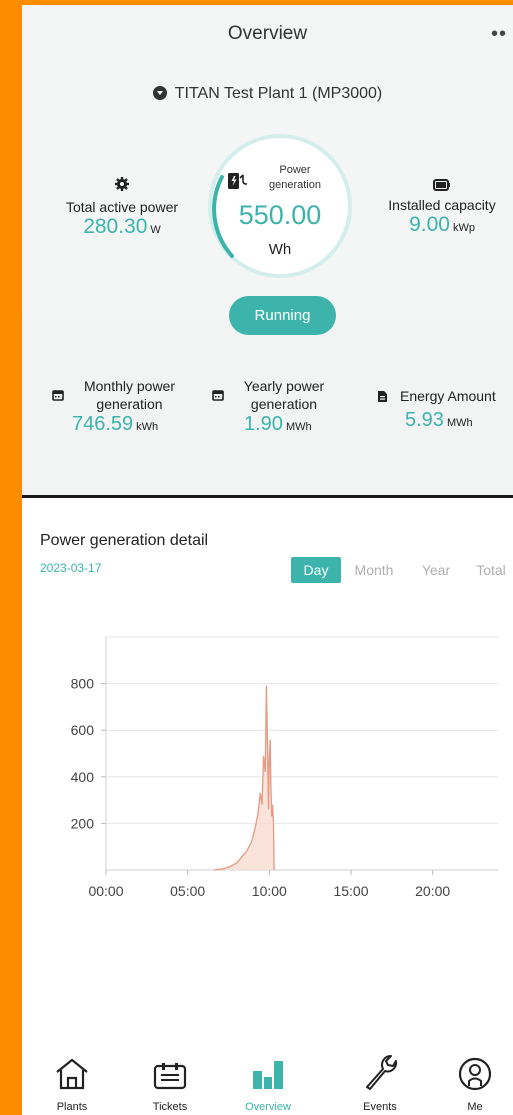  Describe the element at coordinates (475, 1107) in the screenshot. I see `nav-me-label: Me` at that location.